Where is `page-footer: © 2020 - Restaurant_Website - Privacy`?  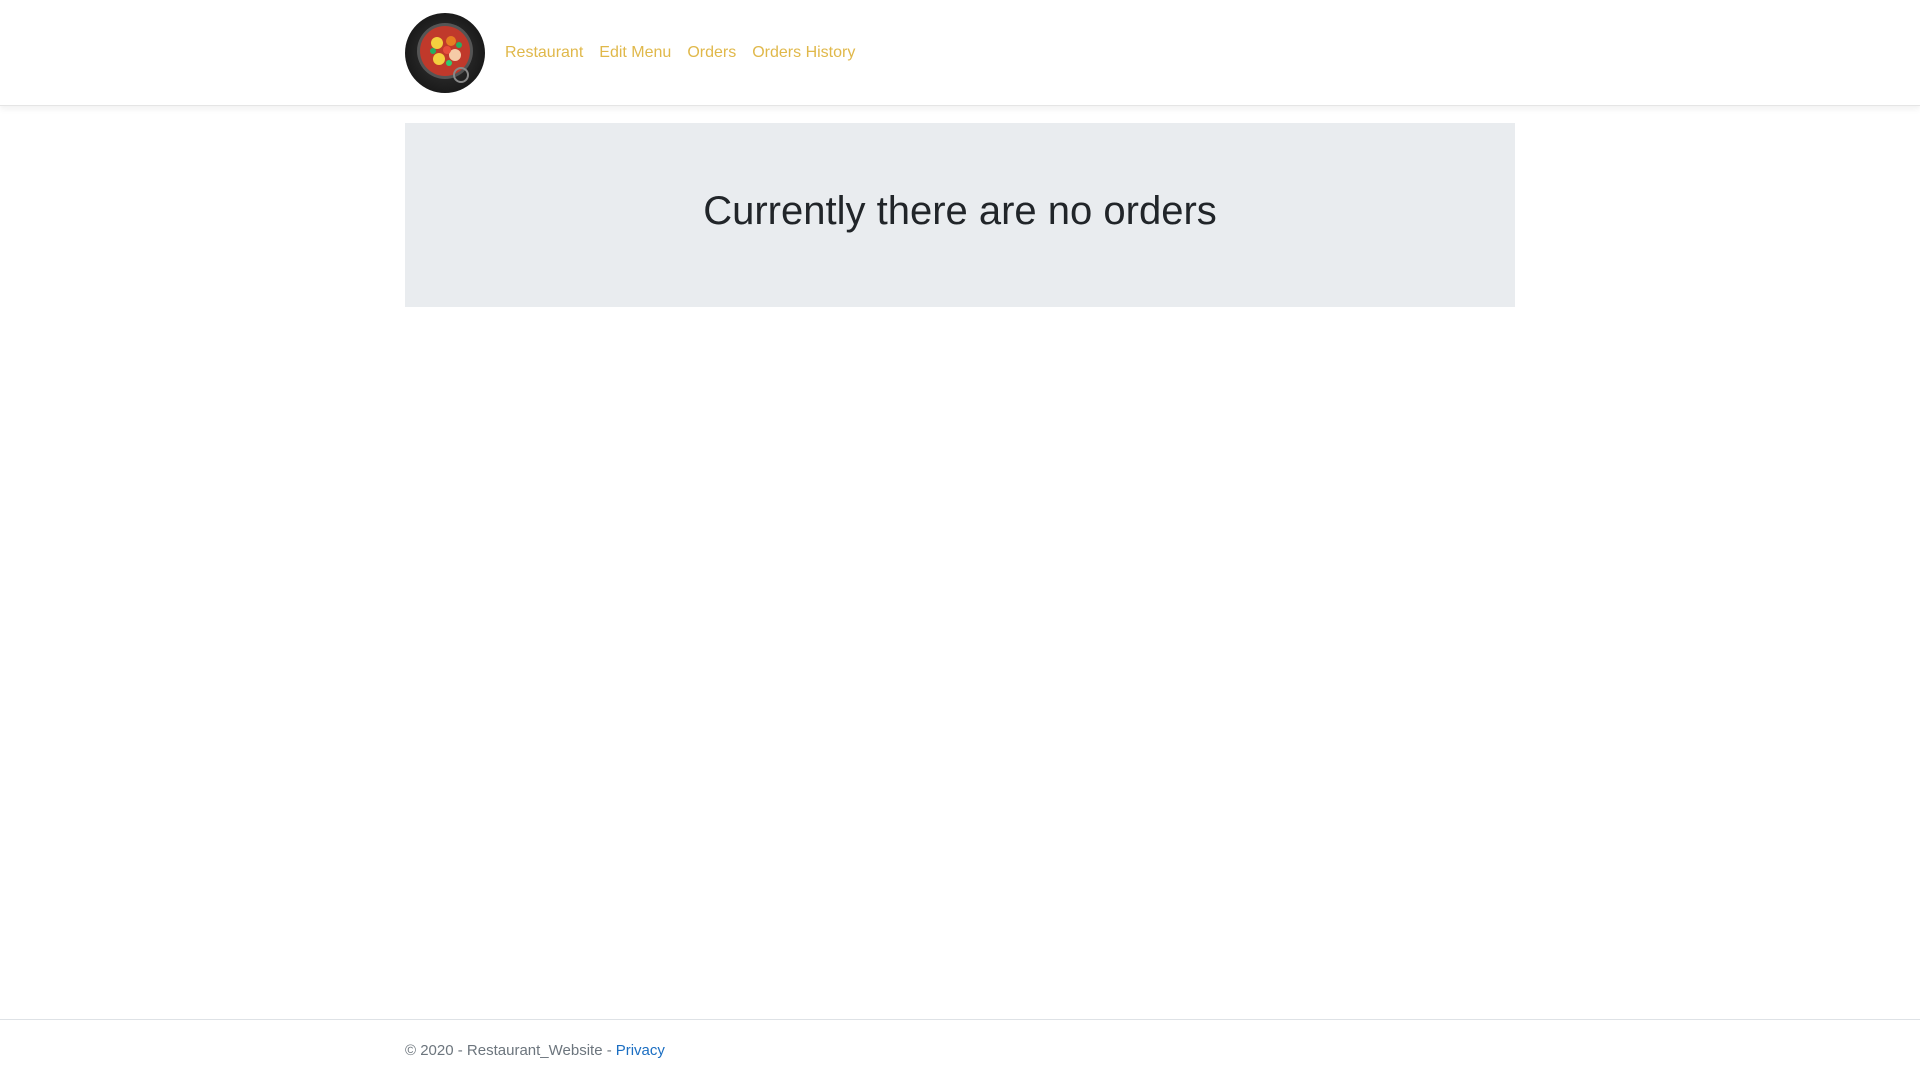 page-footer: © 2020 - Restaurant_Website - Privacy is located at coordinates (960, 1050).